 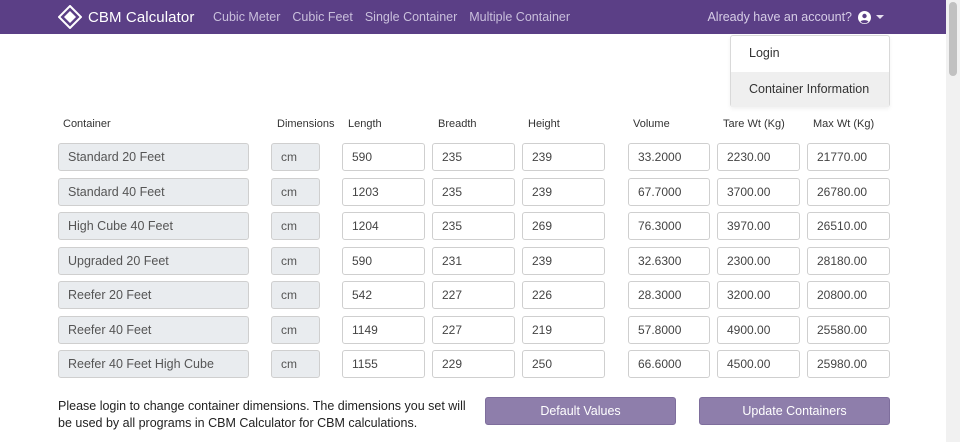 I want to click on account-dropdown: Login Container Information, so click(x=810, y=71).